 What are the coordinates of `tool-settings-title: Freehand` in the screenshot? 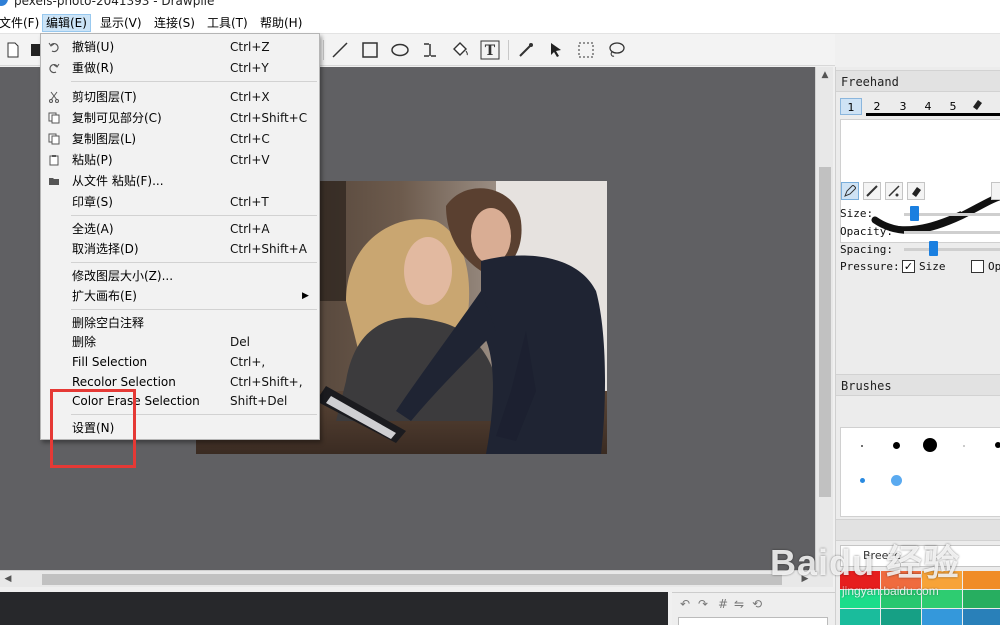 It's located at (918, 81).